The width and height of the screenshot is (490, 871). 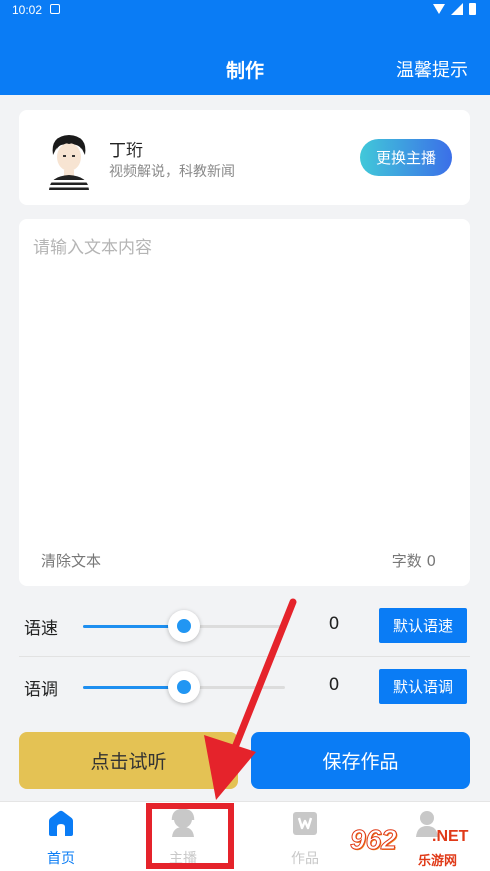 What do you see at coordinates (432, 69) in the screenshot?
I see `tips-link: 温馨提示` at bounding box center [432, 69].